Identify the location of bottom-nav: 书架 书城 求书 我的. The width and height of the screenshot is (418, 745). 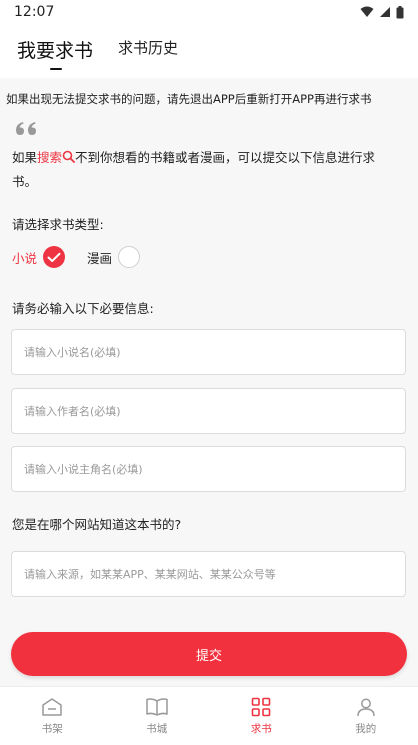
(209, 715).